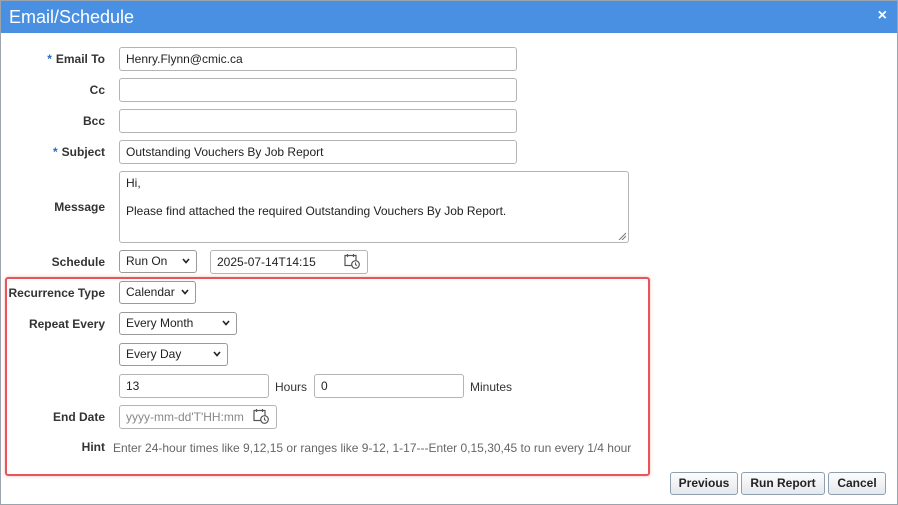 Image resolution: width=898 pixels, height=505 pixels. What do you see at coordinates (97, 90) in the screenshot?
I see `cc-label: Cc` at bounding box center [97, 90].